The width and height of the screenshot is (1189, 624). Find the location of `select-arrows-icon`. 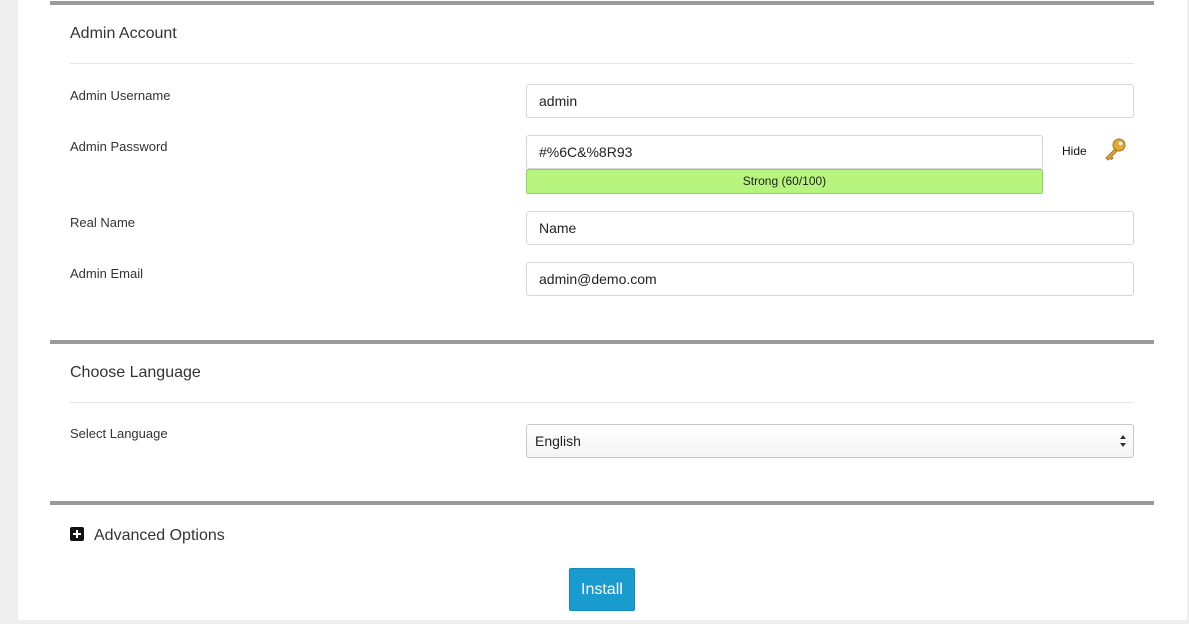

select-arrows-icon is located at coordinates (1123, 441).